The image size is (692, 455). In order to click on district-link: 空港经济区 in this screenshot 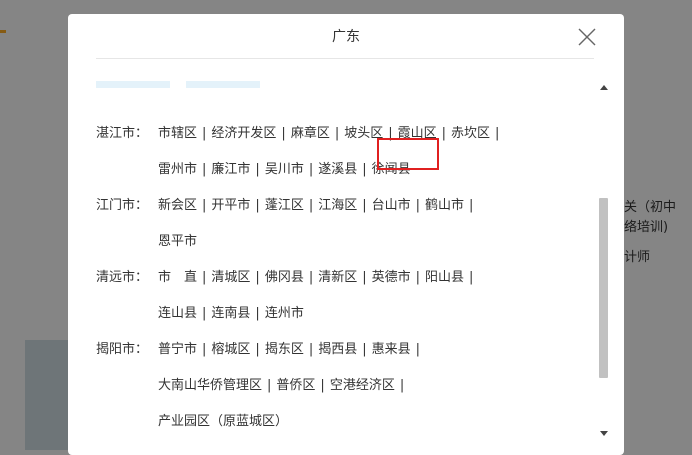, I will do `click(362, 385)`.